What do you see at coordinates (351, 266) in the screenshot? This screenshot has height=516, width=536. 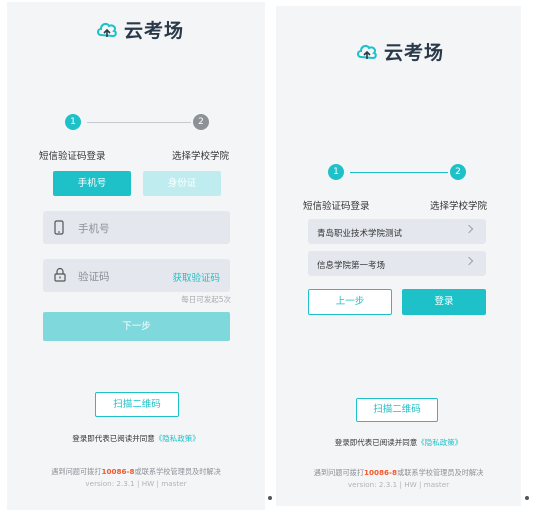 I see `exam-room-item-label: 信息学院第一考场` at bounding box center [351, 266].